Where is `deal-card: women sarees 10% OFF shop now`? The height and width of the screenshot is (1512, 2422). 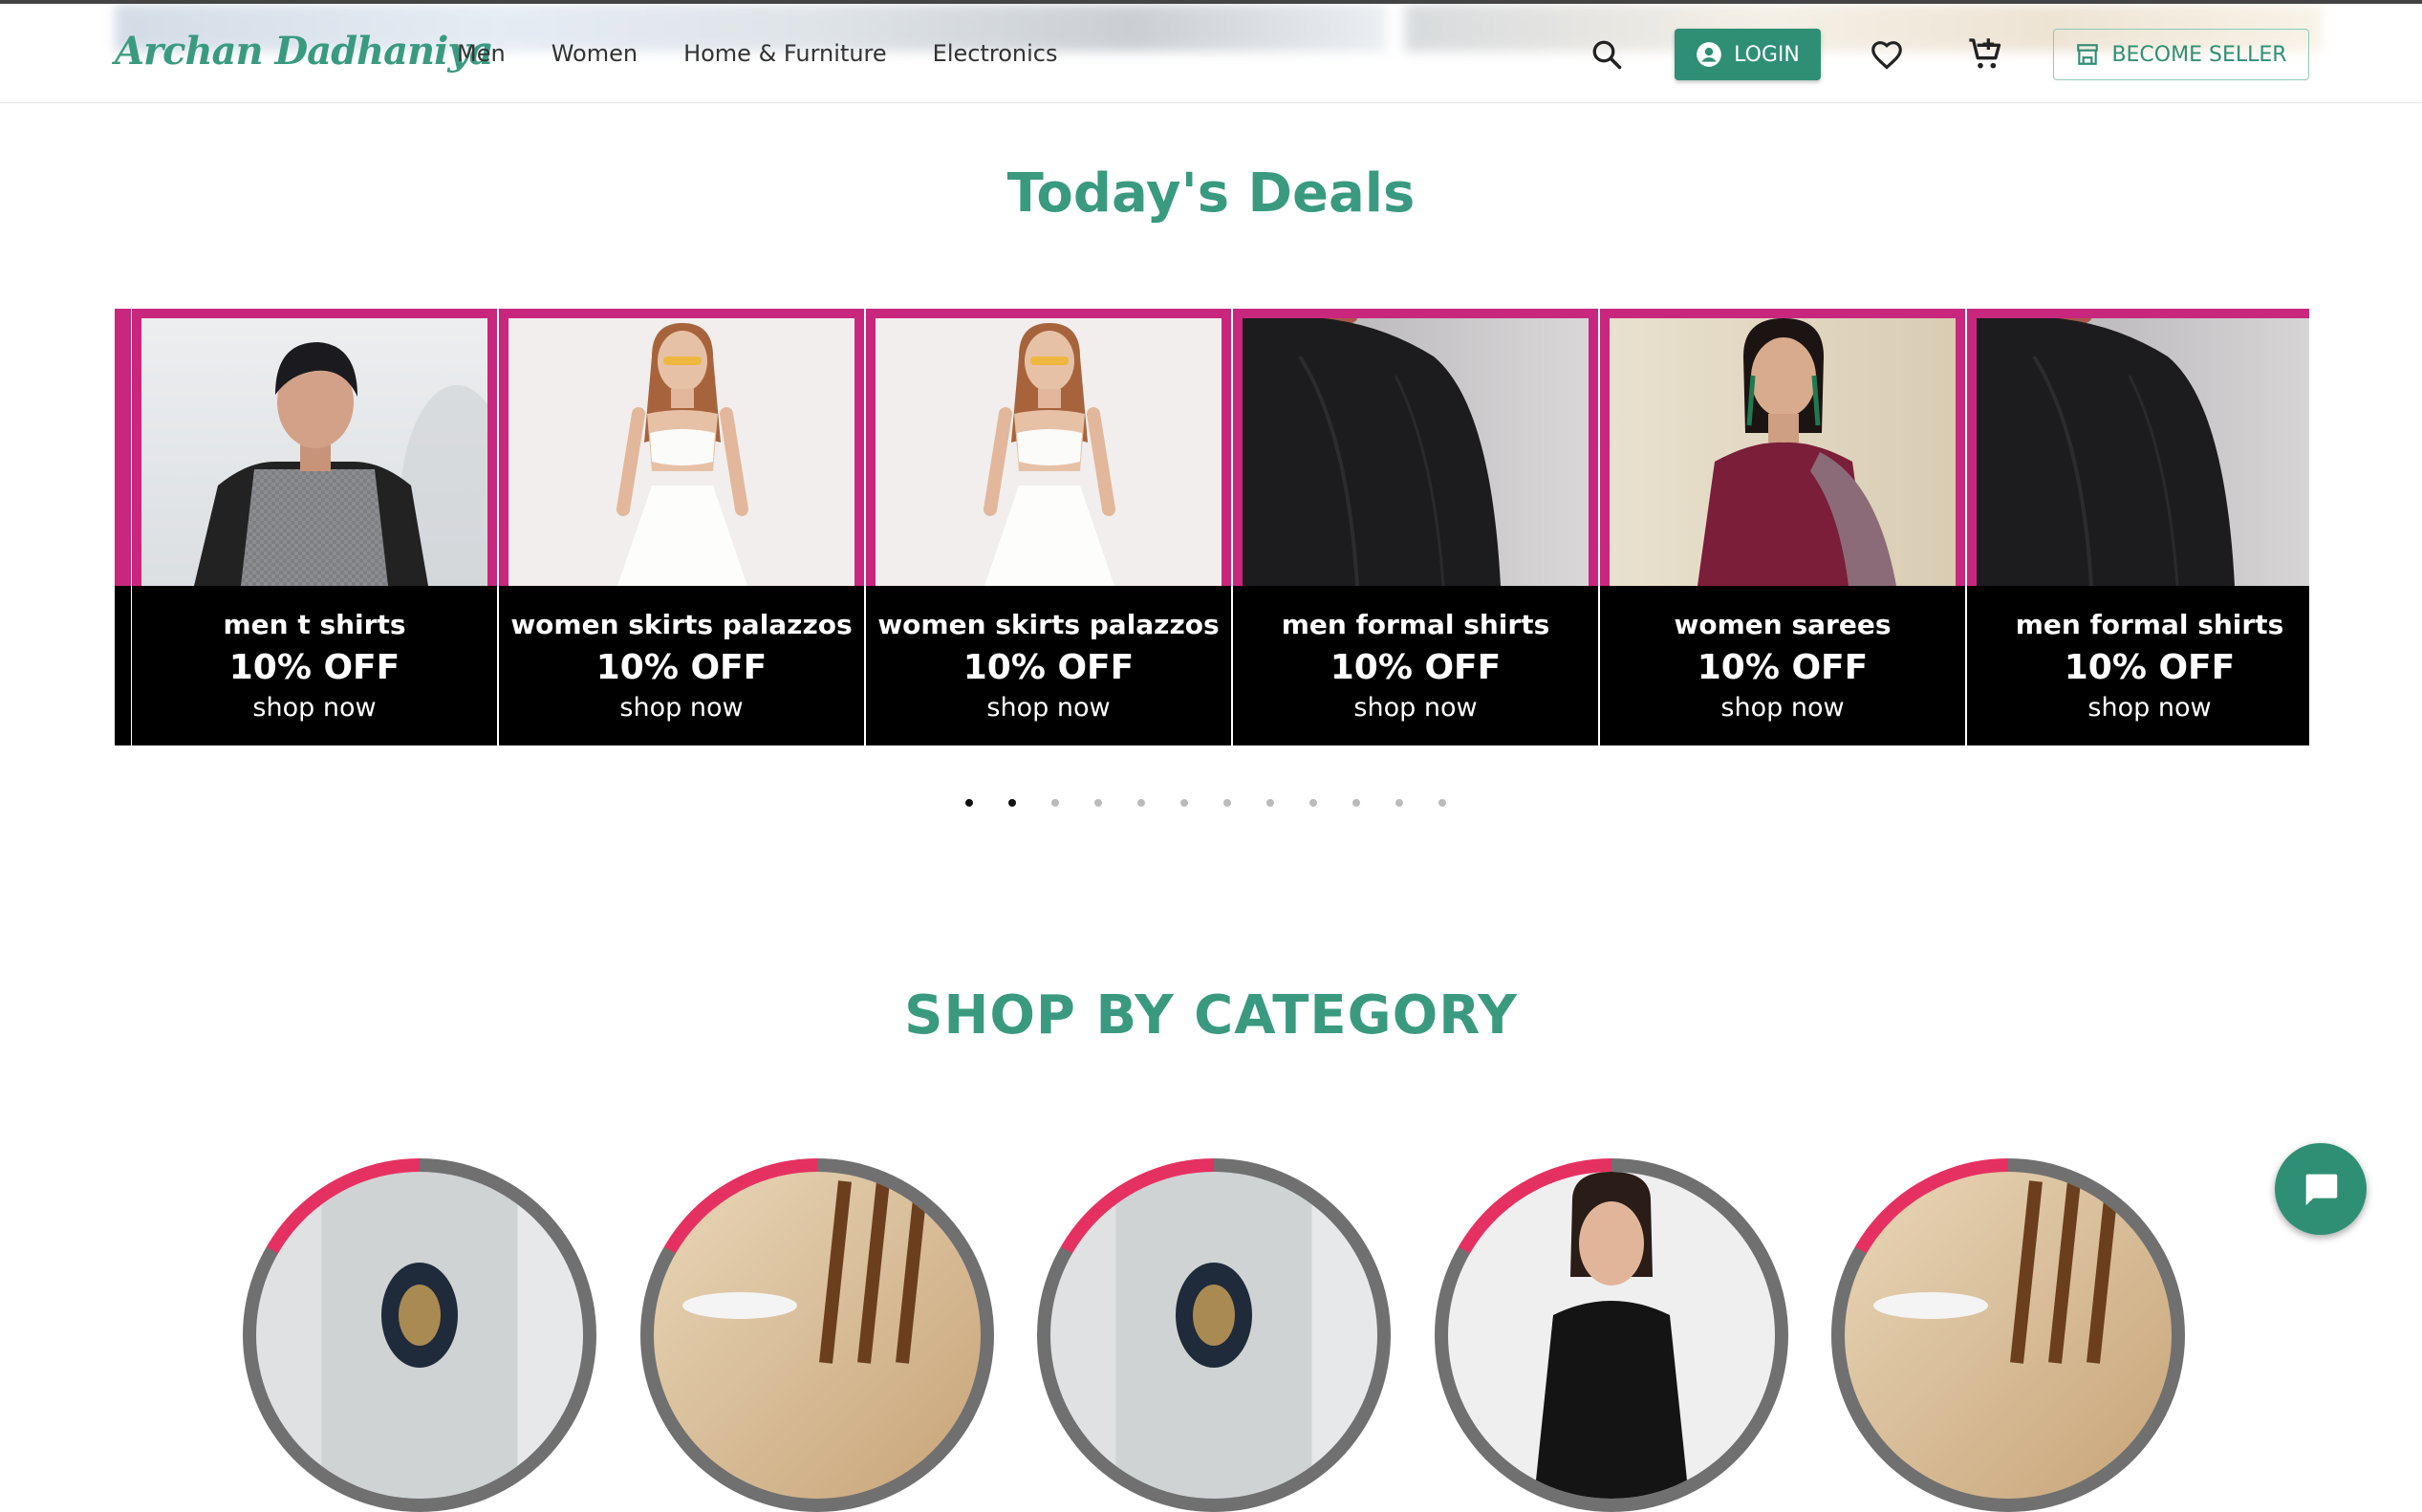 deal-card: women sarees 10% OFF shop now is located at coordinates (1782, 527).